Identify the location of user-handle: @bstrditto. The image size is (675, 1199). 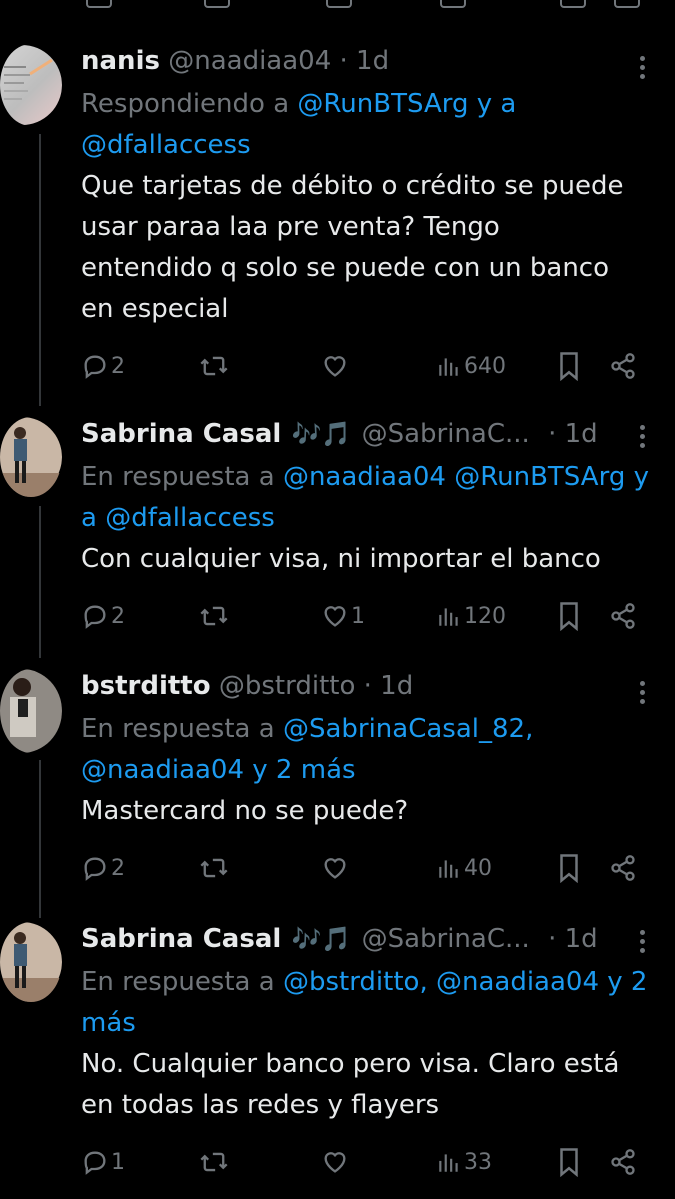
(287, 686).